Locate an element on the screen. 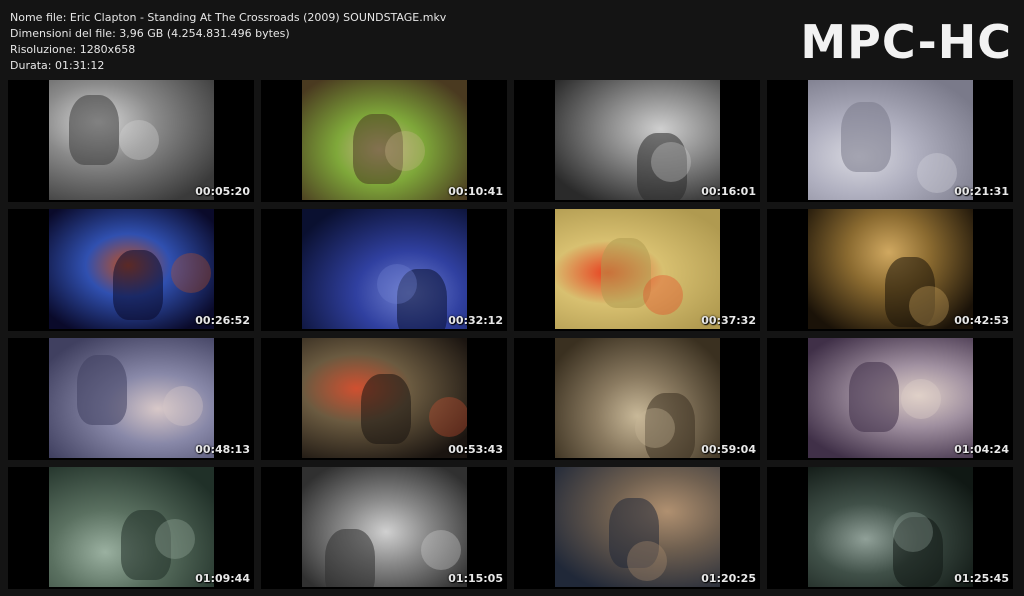 Image resolution: width=1024 pixels, height=596 pixels. thumbnail: 00:32:12 is located at coordinates (384, 270).